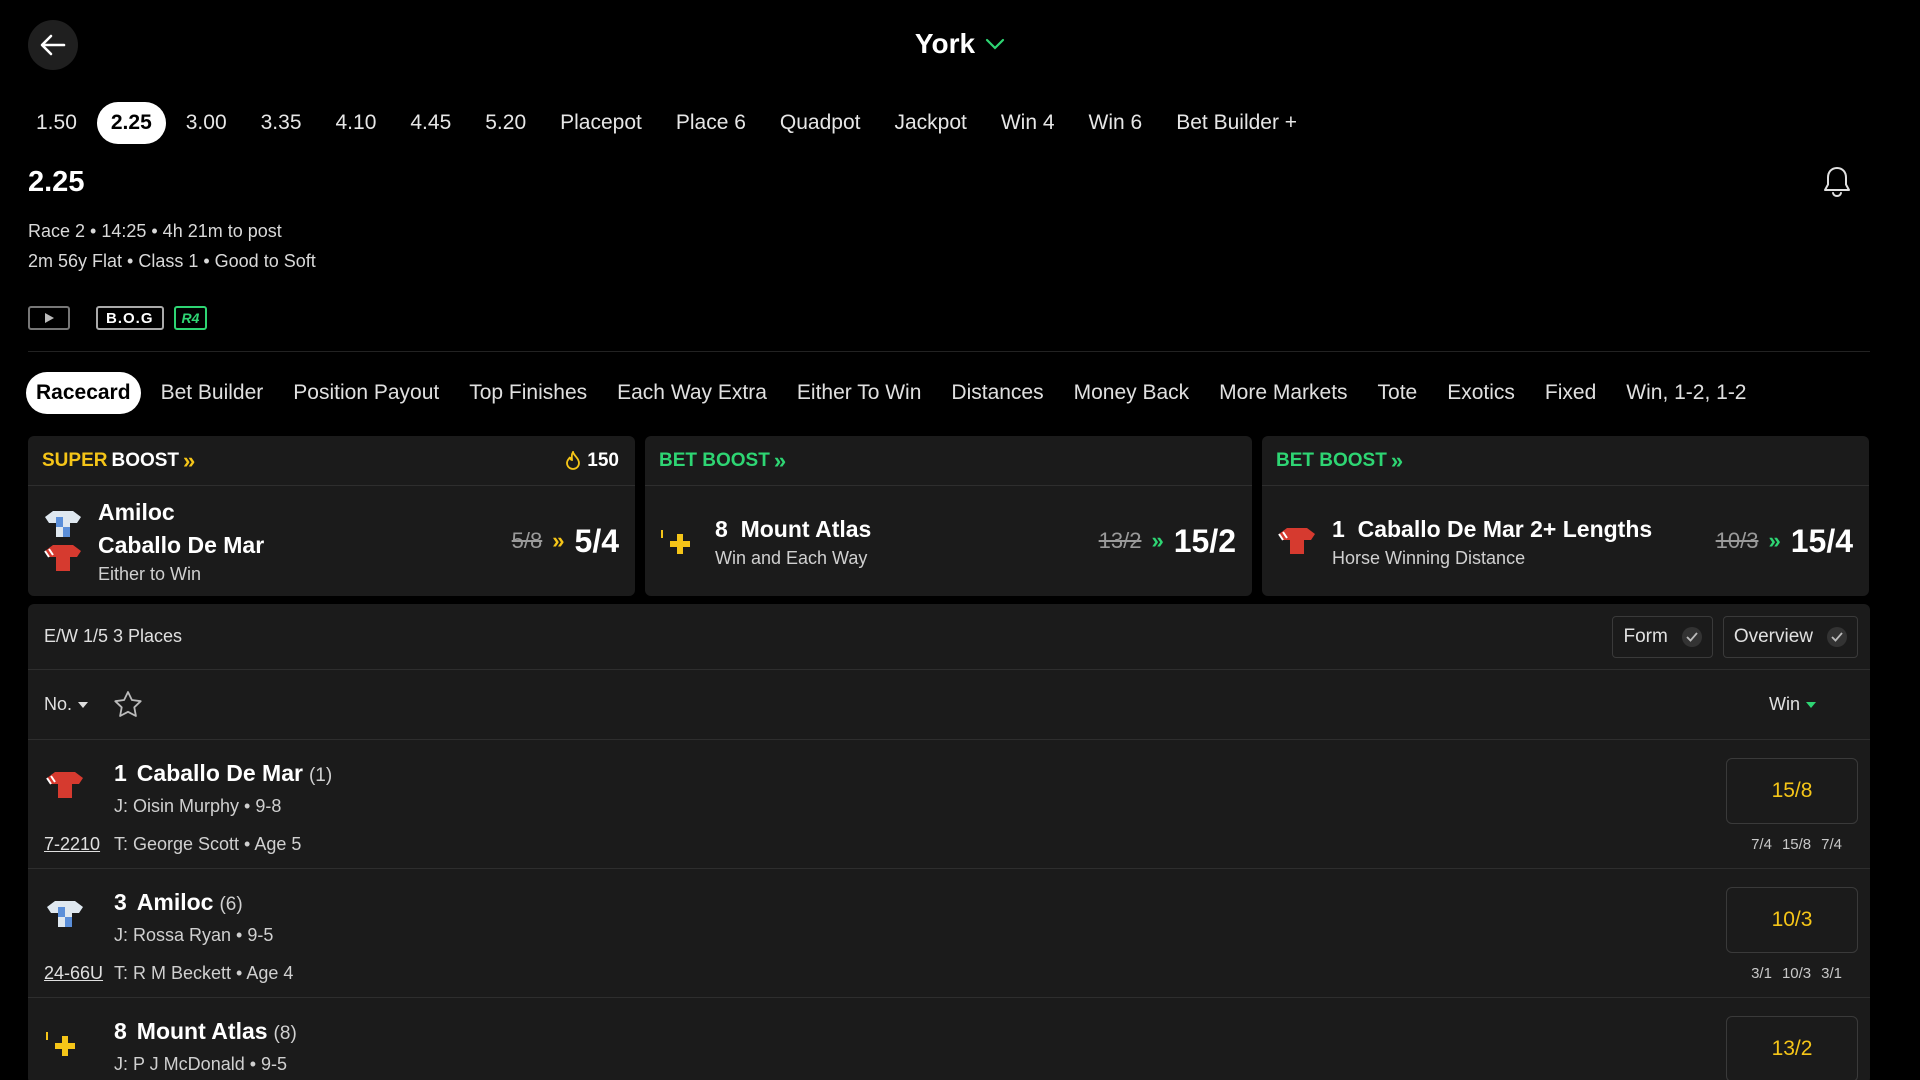 This screenshot has width=1920, height=1080. What do you see at coordinates (1761, 973) in the screenshot?
I see `price-history-item: 3/1` at bounding box center [1761, 973].